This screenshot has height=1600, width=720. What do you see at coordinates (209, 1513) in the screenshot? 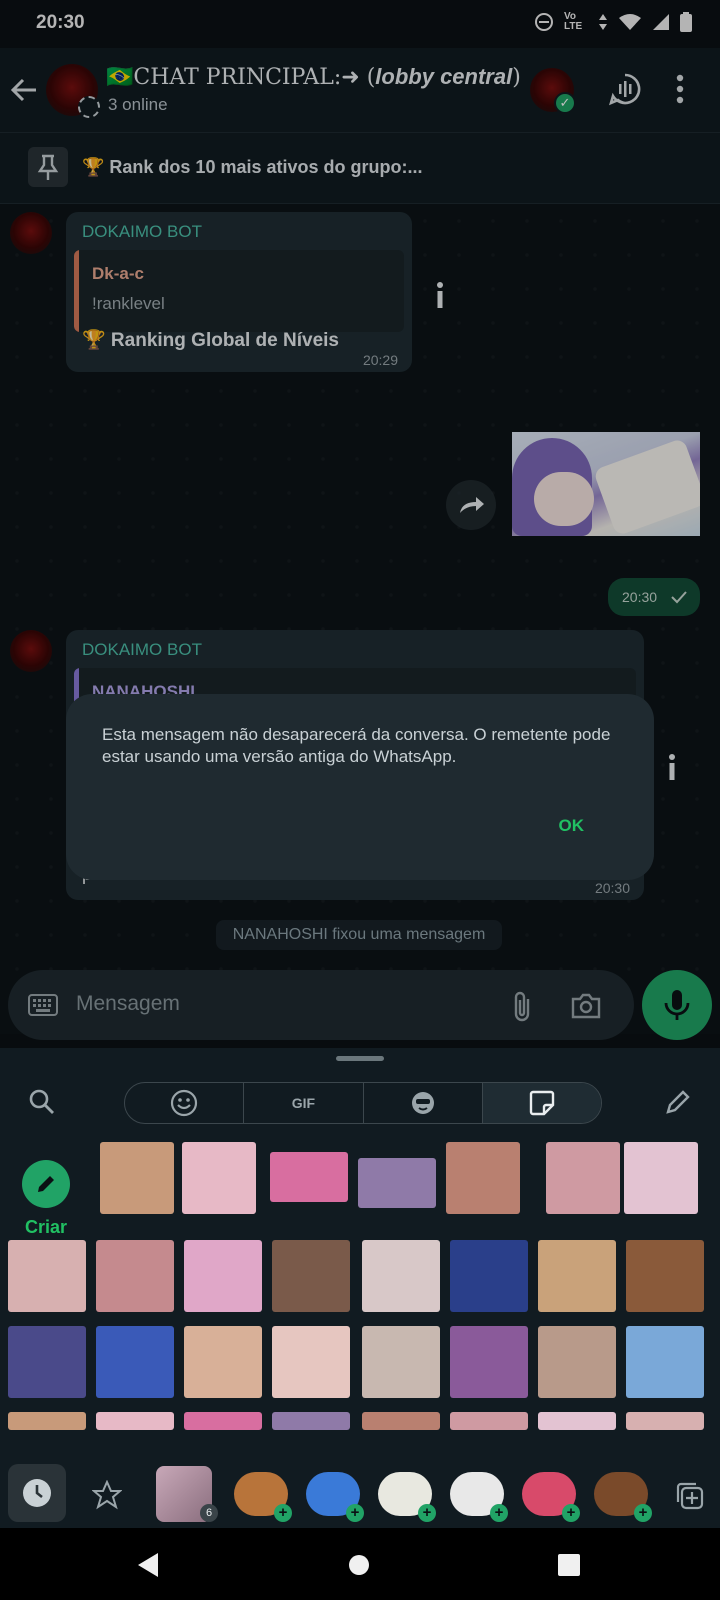
I see `pack-count-badge: 6` at bounding box center [209, 1513].